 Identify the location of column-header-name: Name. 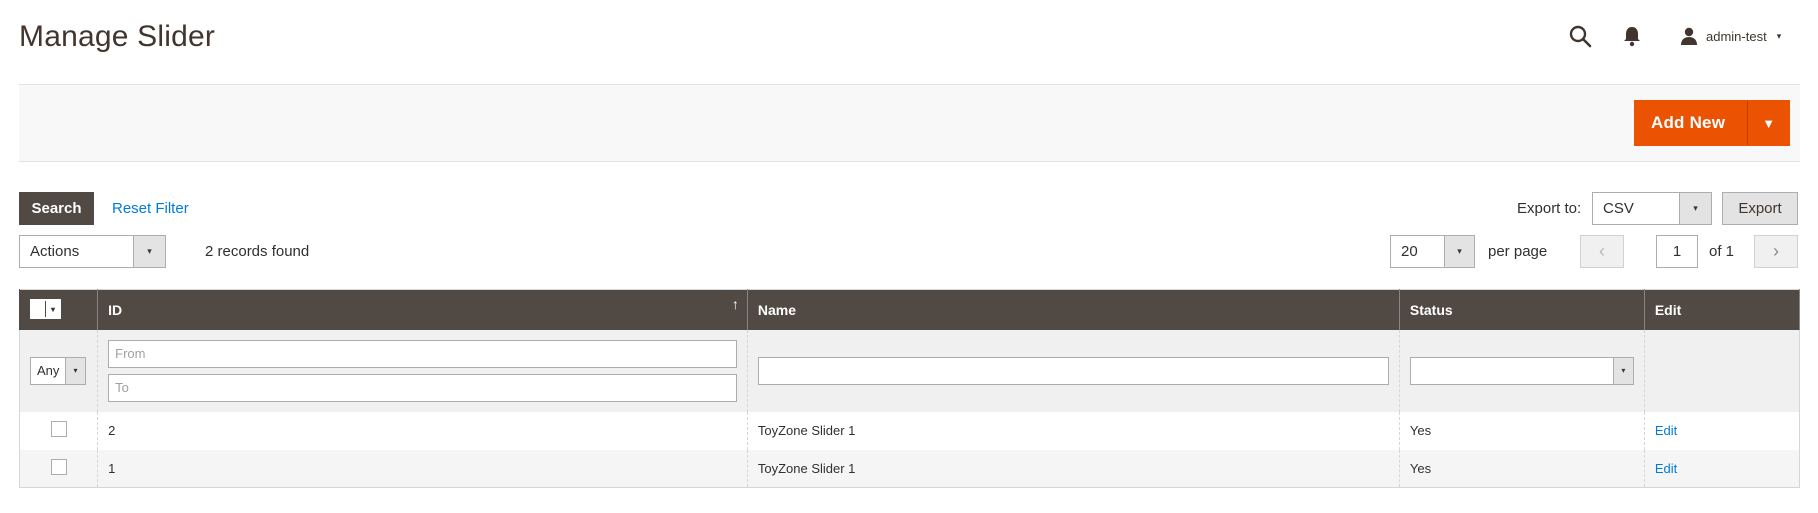
(1073, 309).